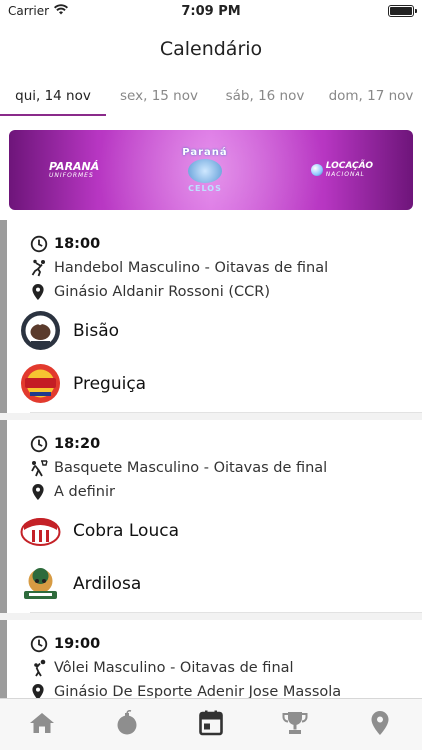  What do you see at coordinates (41, 468) in the screenshot?
I see `basketball-icon` at bounding box center [41, 468].